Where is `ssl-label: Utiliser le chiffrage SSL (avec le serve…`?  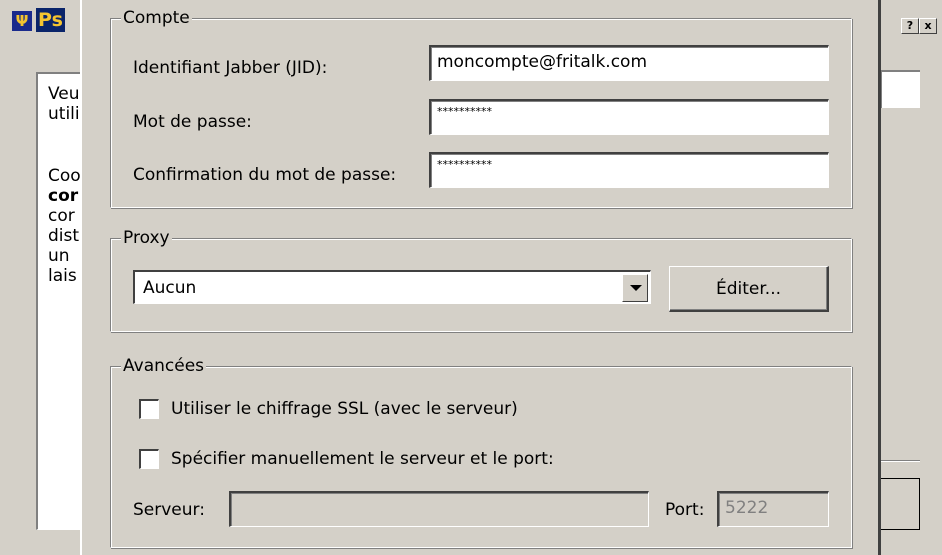 ssl-label: Utiliser le chiffrage SSL (avec le serve… is located at coordinates (344, 409).